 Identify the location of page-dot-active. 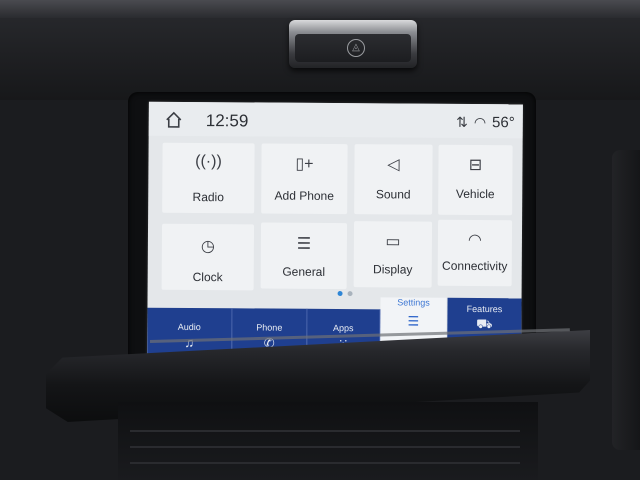
(340, 294).